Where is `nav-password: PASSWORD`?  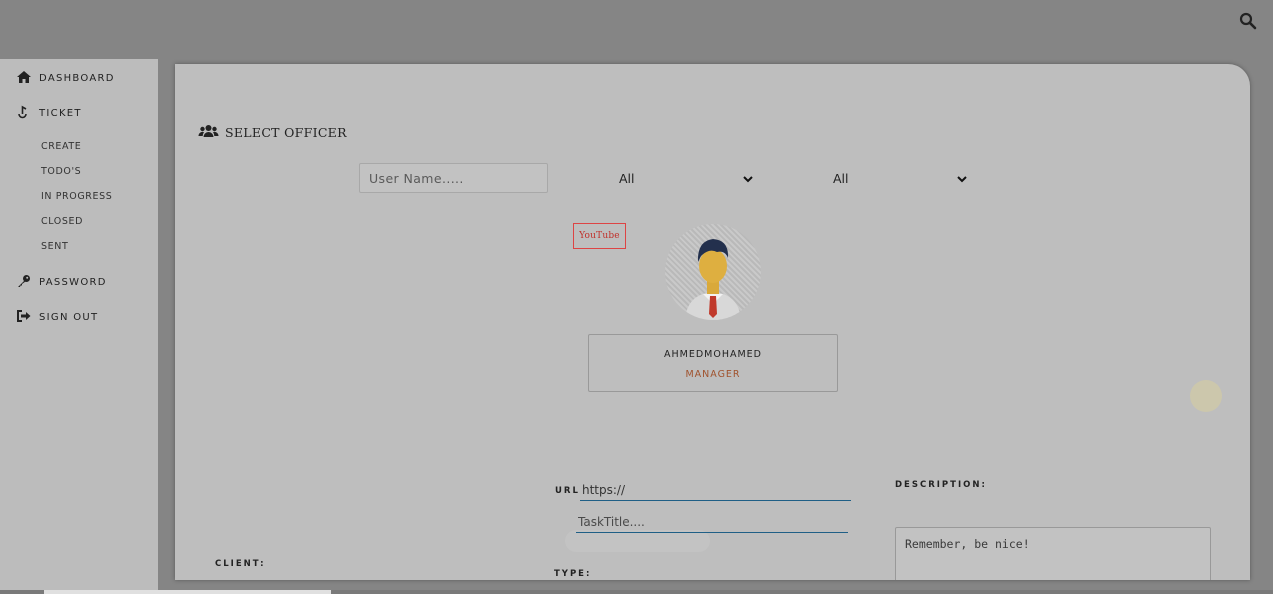 nav-password: PASSWORD is located at coordinates (61, 282).